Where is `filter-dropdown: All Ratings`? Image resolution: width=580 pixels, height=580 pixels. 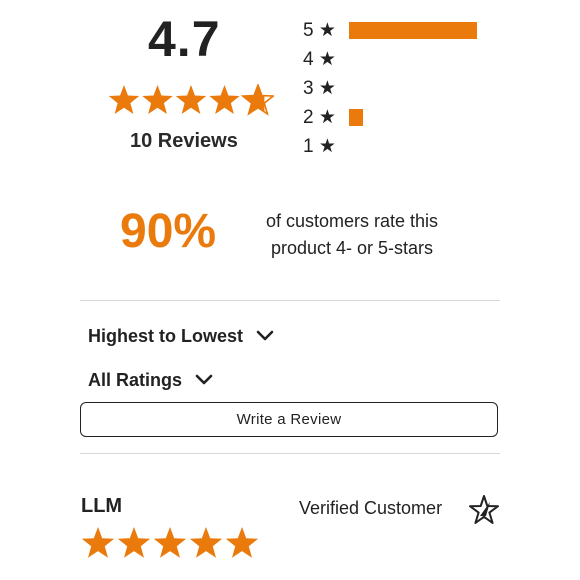 filter-dropdown: All Ratings is located at coordinates (151, 380).